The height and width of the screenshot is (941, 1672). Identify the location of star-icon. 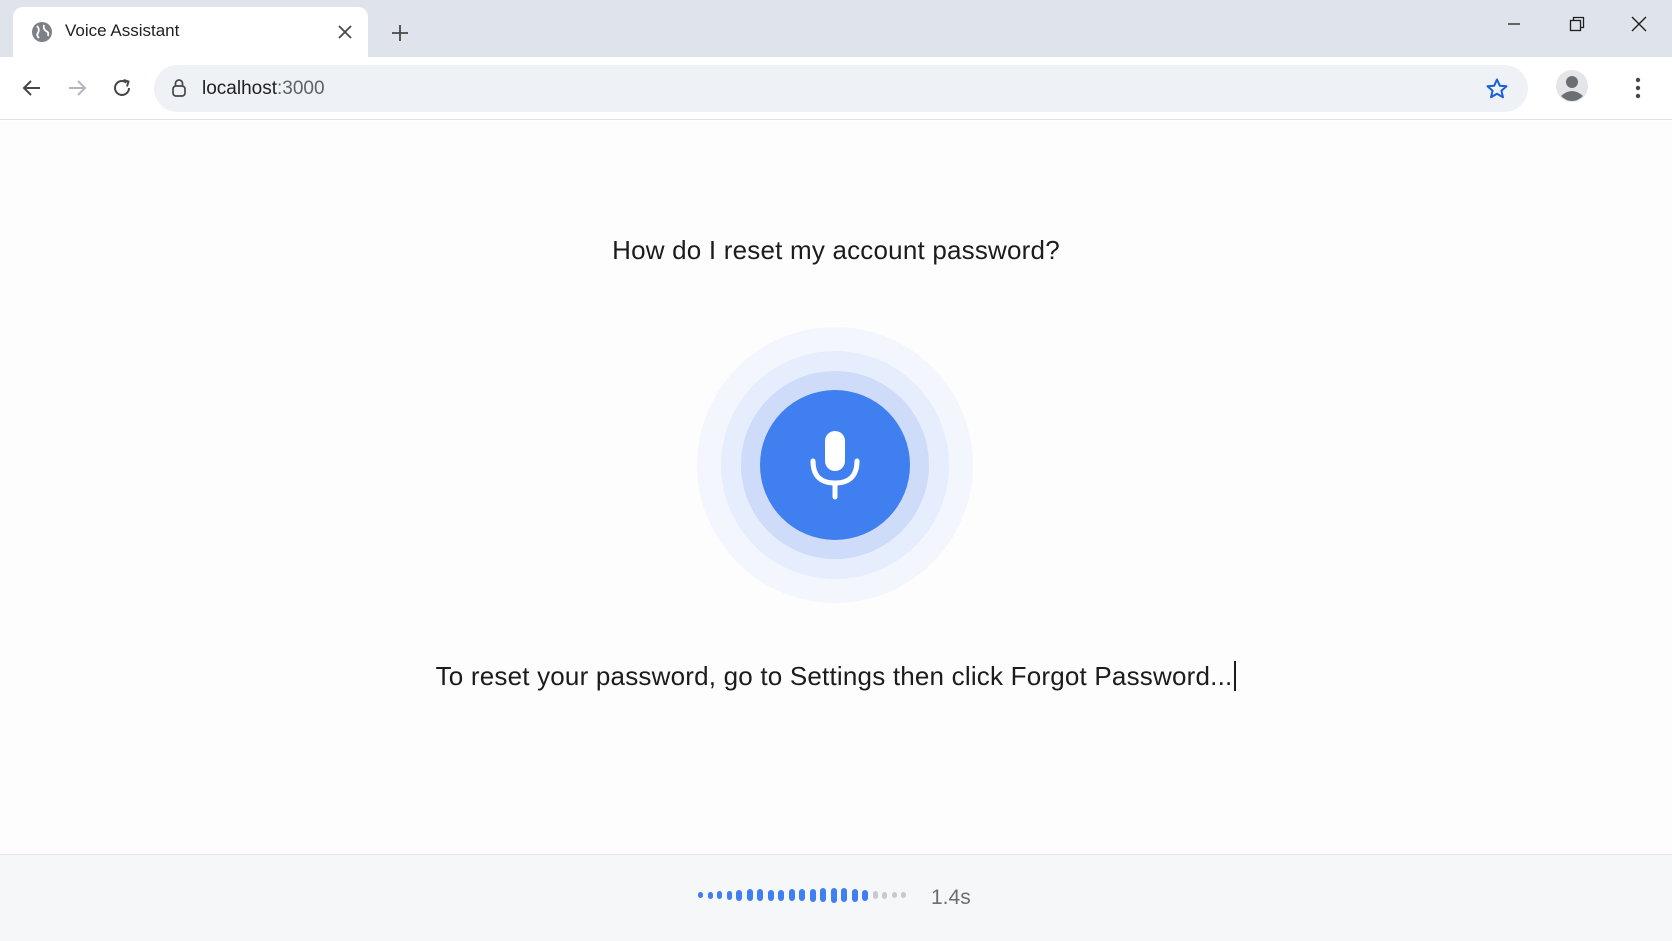
(1497, 89).